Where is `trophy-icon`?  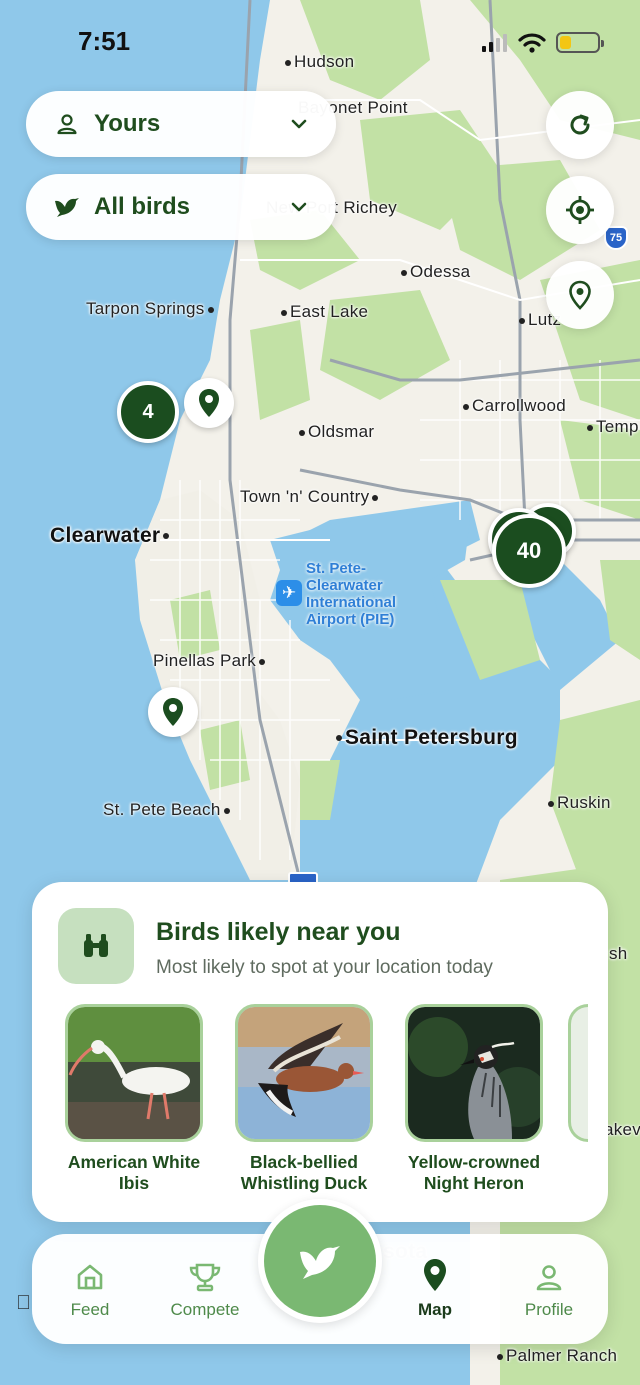
trophy-icon is located at coordinates (205, 1277).